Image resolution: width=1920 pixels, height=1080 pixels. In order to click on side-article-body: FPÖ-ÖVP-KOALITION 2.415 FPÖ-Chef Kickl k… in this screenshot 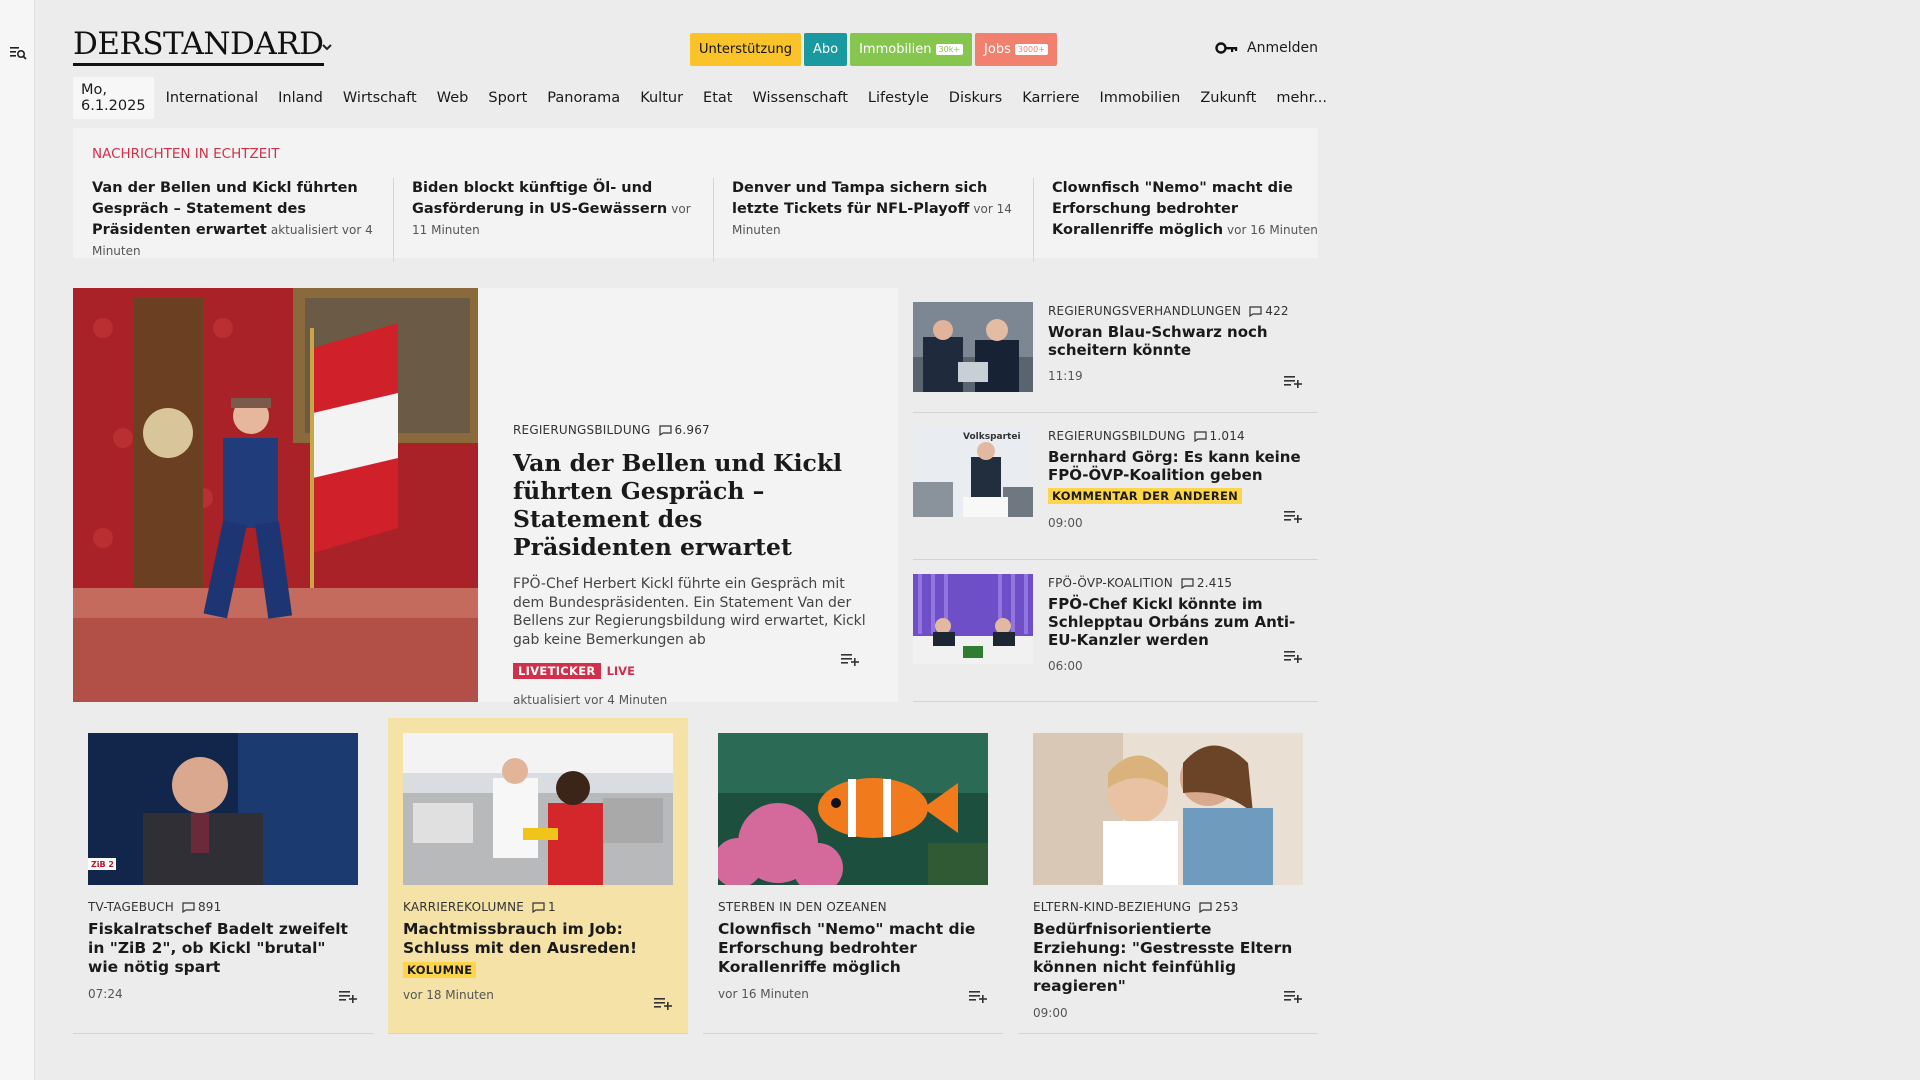, I will do `click(1175, 624)`.